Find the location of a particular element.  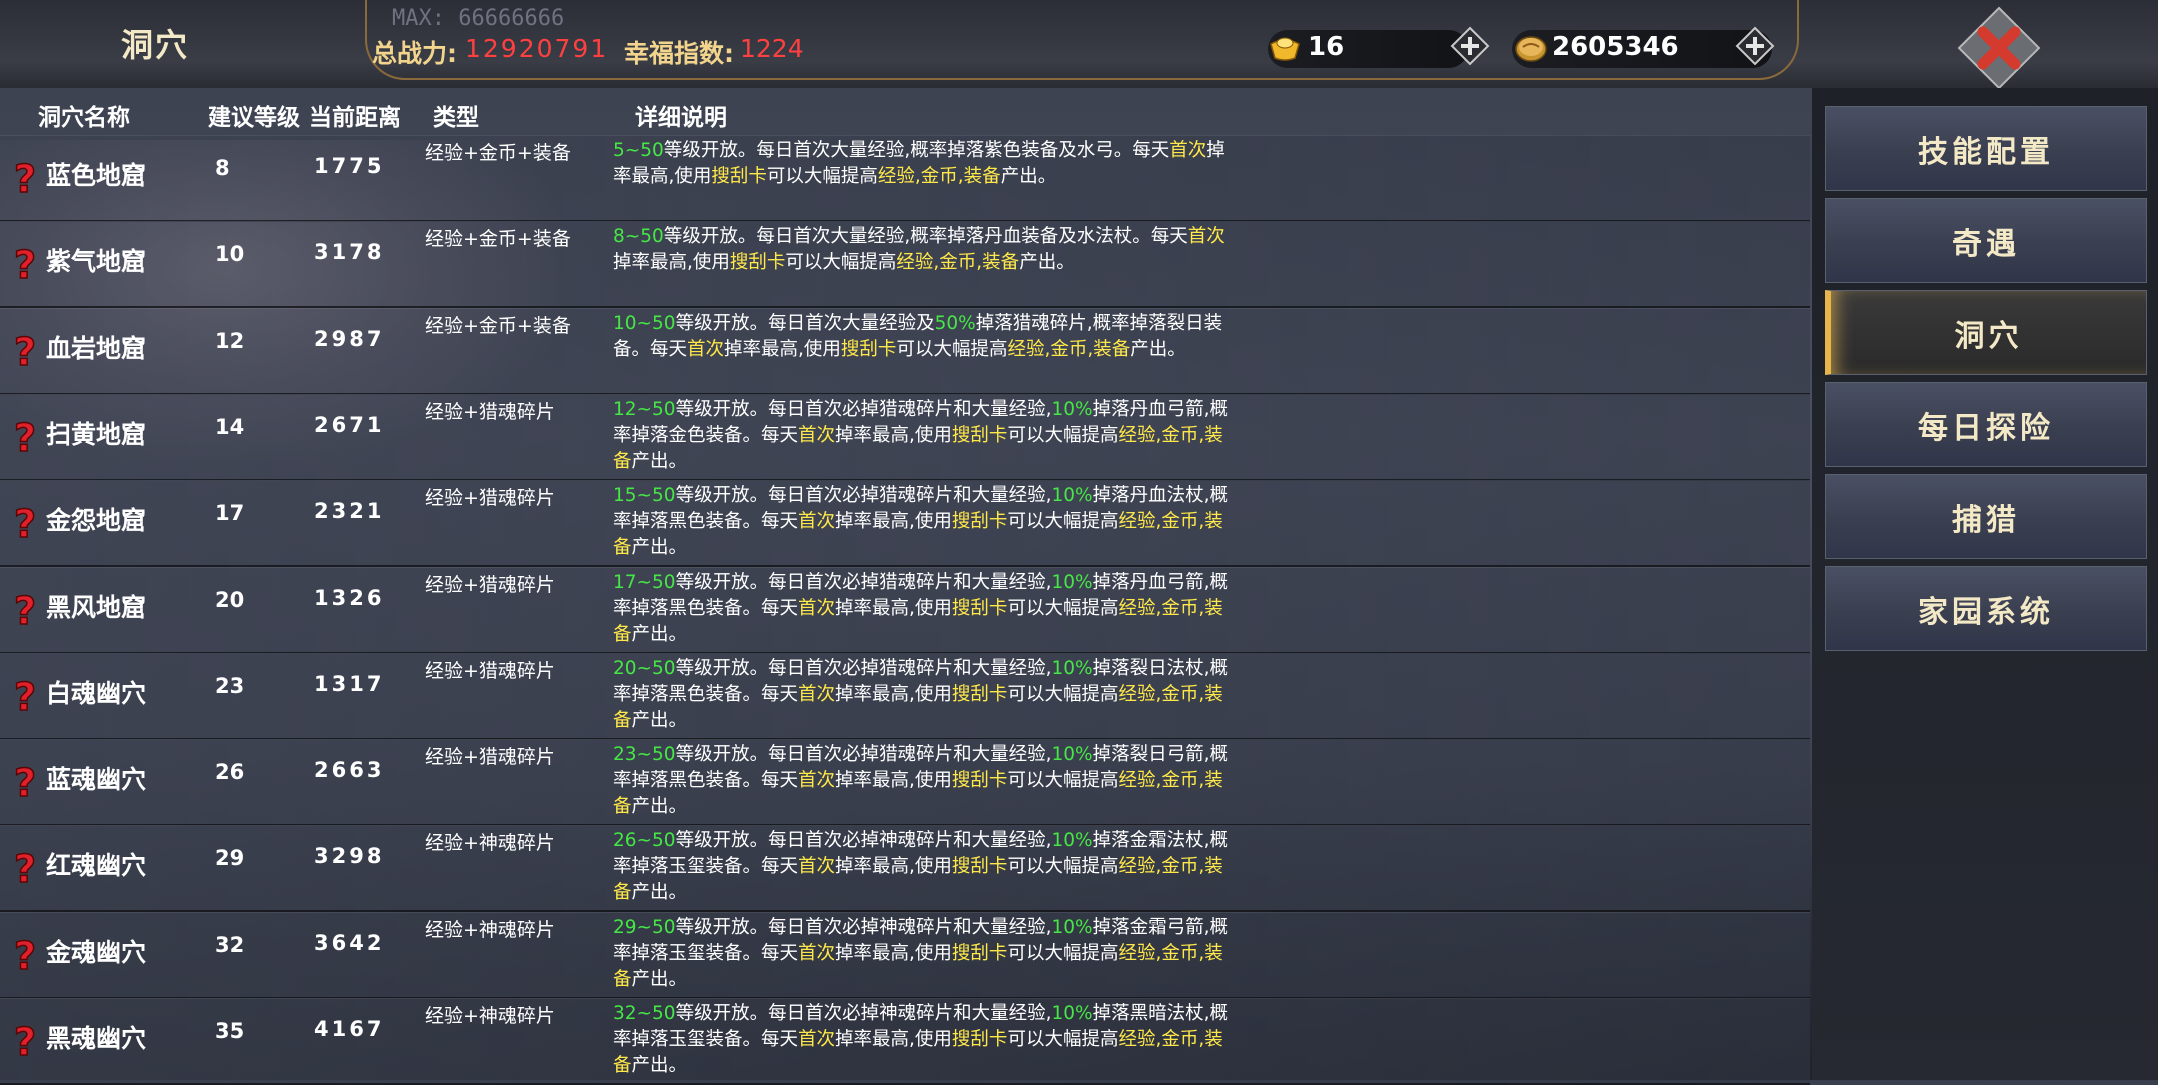

recommended-level: 20 is located at coordinates (230, 599).